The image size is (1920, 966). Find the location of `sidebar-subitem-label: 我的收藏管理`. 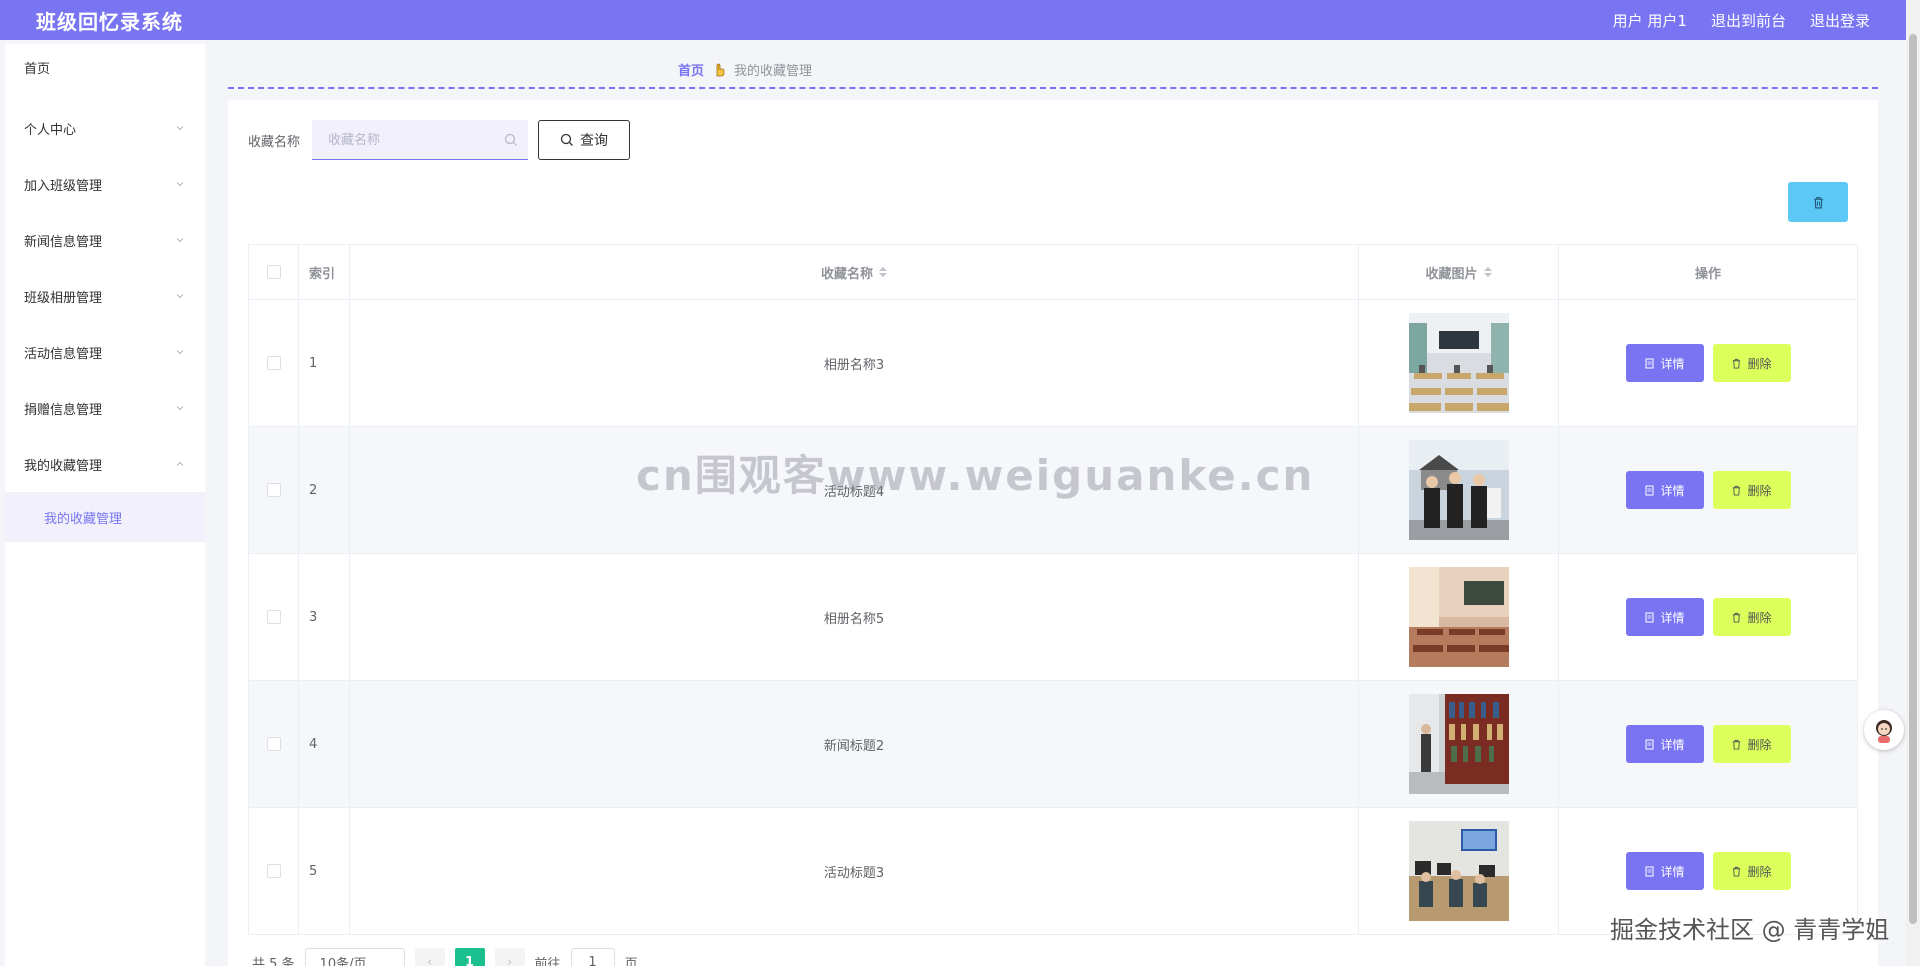

sidebar-subitem-label: 我的收藏管理 is located at coordinates (83, 519).